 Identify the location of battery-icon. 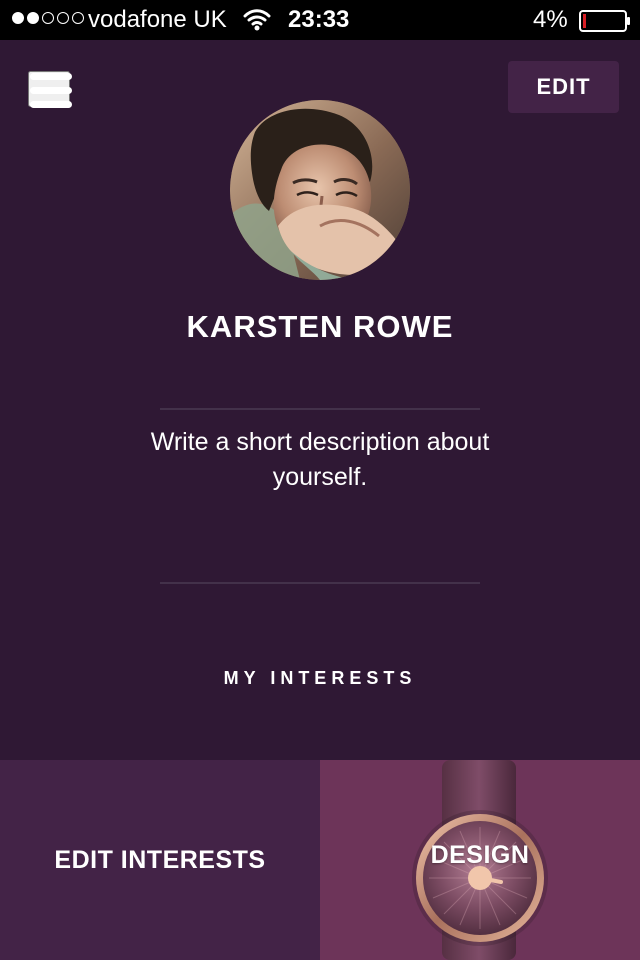
(604, 21).